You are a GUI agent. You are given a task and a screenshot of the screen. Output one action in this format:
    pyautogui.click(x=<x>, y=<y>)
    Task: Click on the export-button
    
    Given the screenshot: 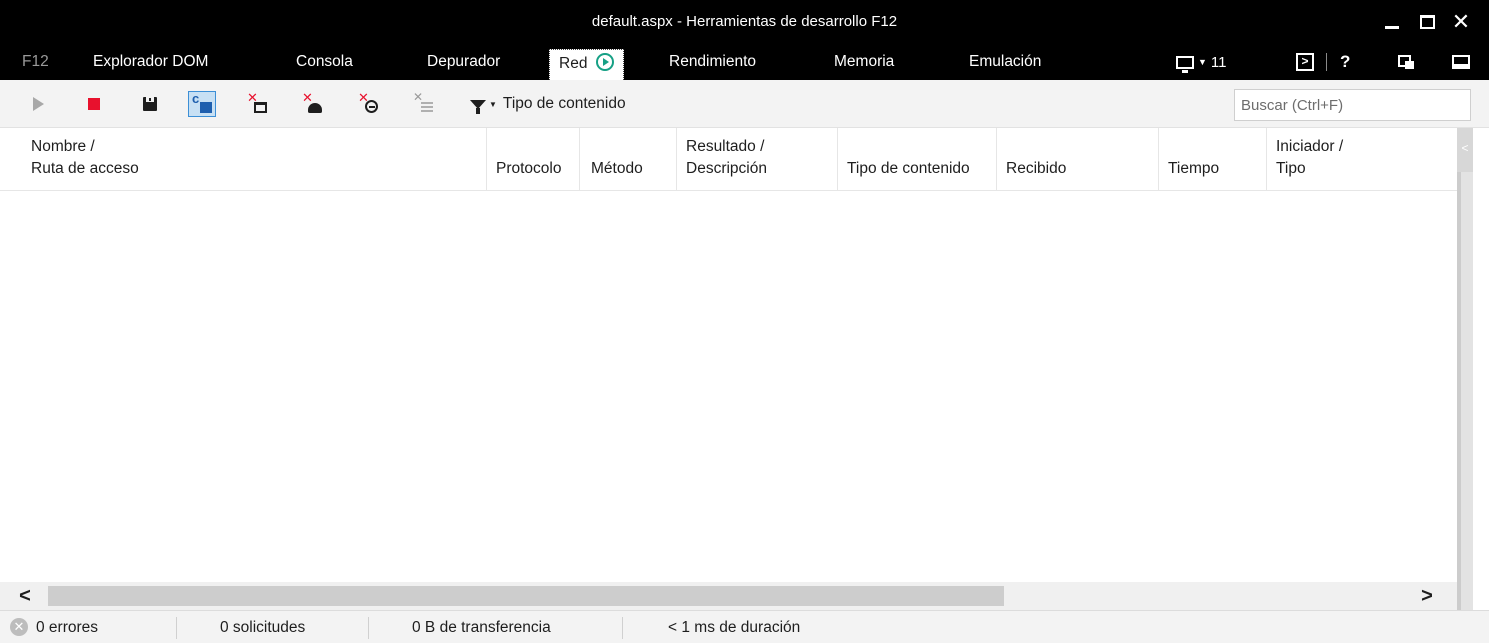 What is the action you would take?
    pyautogui.click(x=150, y=104)
    